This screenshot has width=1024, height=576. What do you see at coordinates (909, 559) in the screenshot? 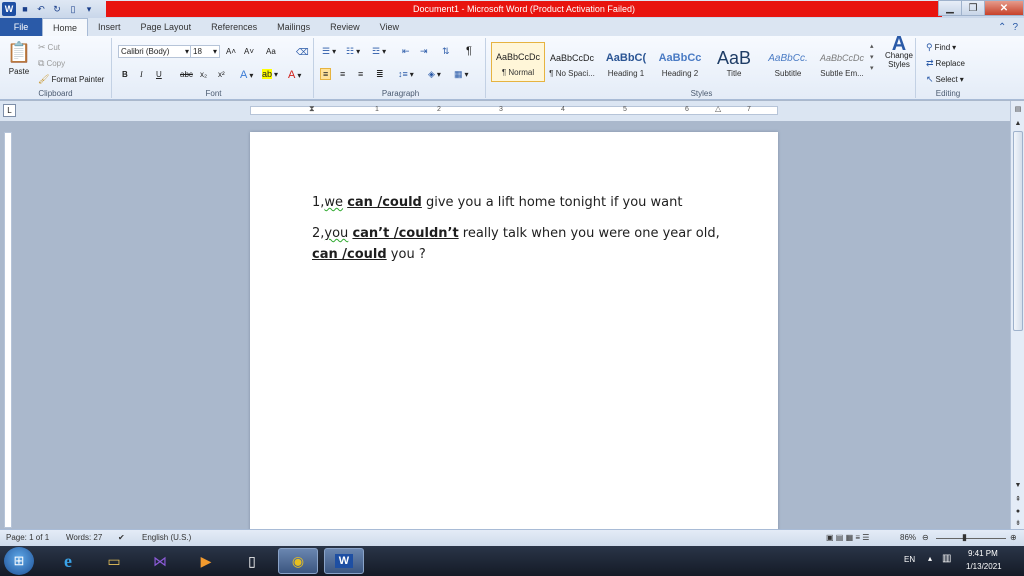
I see `language-indicator-tray: EN` at bounding box center [909, 559].